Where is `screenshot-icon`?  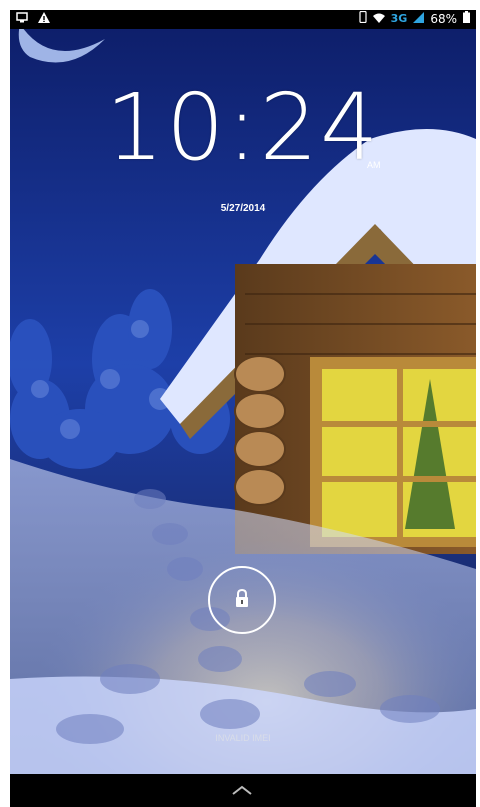
screenshot-icon is located at coordinates (22, 19).